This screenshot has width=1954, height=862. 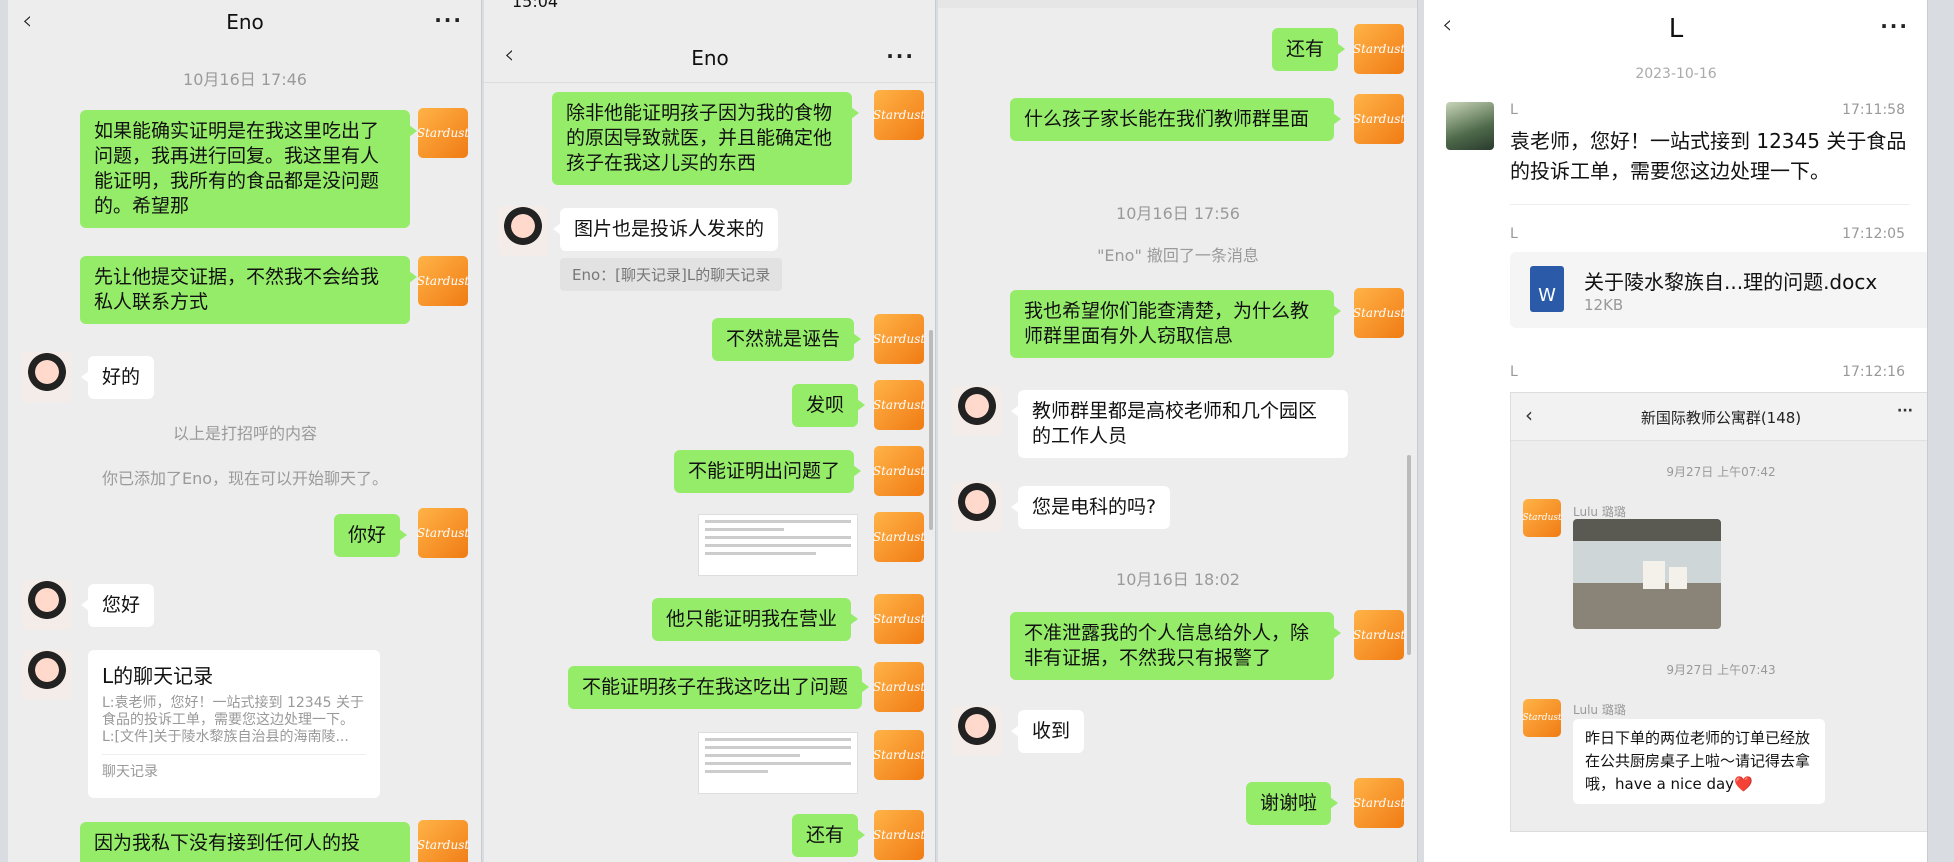 I want to click on timestamp: 9月27日 上午07:42, so click(x=1721, y=472).